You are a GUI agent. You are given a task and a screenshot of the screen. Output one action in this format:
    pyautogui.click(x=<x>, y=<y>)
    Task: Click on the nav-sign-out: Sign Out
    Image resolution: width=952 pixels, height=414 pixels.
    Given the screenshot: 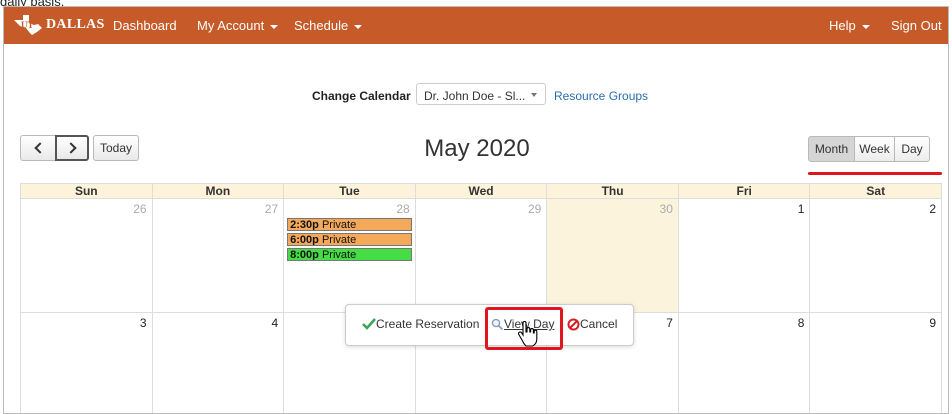 What is the action you would take?
    pyautogui.click(x=916, y=25)
    